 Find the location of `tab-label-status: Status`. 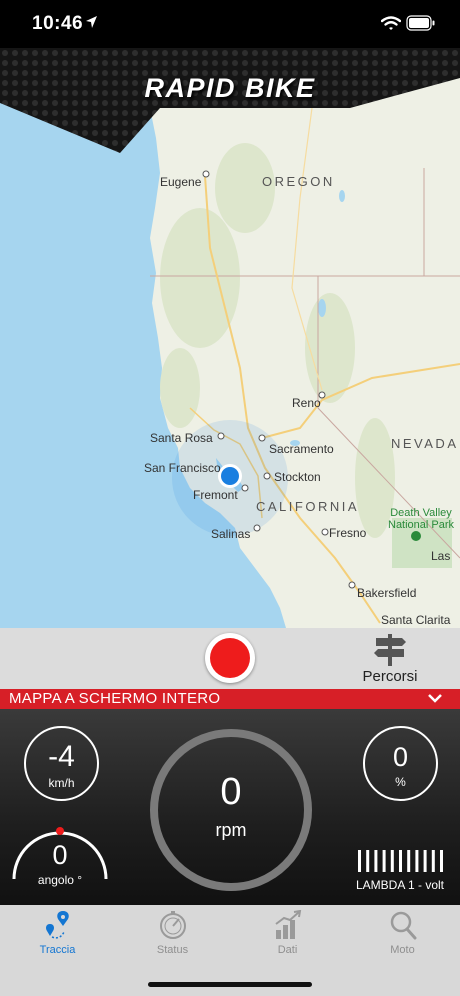

tab-label-status: Status is located at coordinates (172, 950).